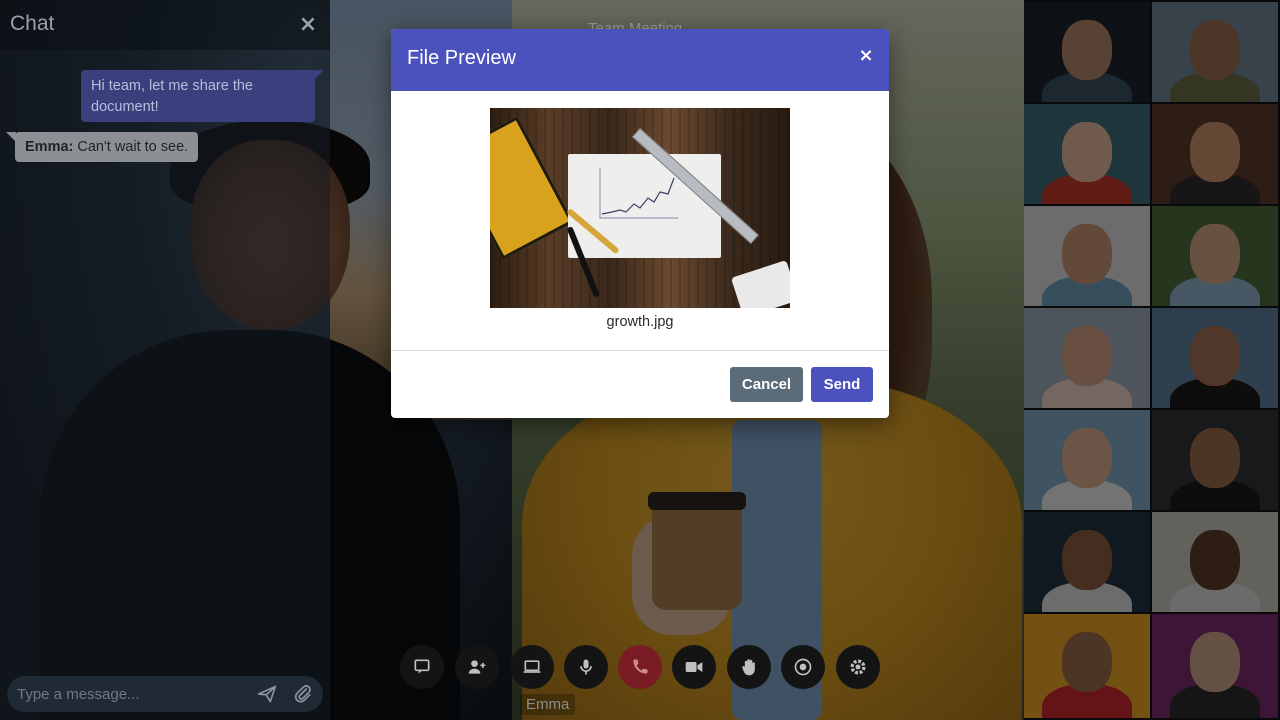 Image resolution: width=1280 pixels, height=720 pixels. Describe the element at coordinates (638, 193) in the screenshot. I see `chart-sketch-graphic` at that location.